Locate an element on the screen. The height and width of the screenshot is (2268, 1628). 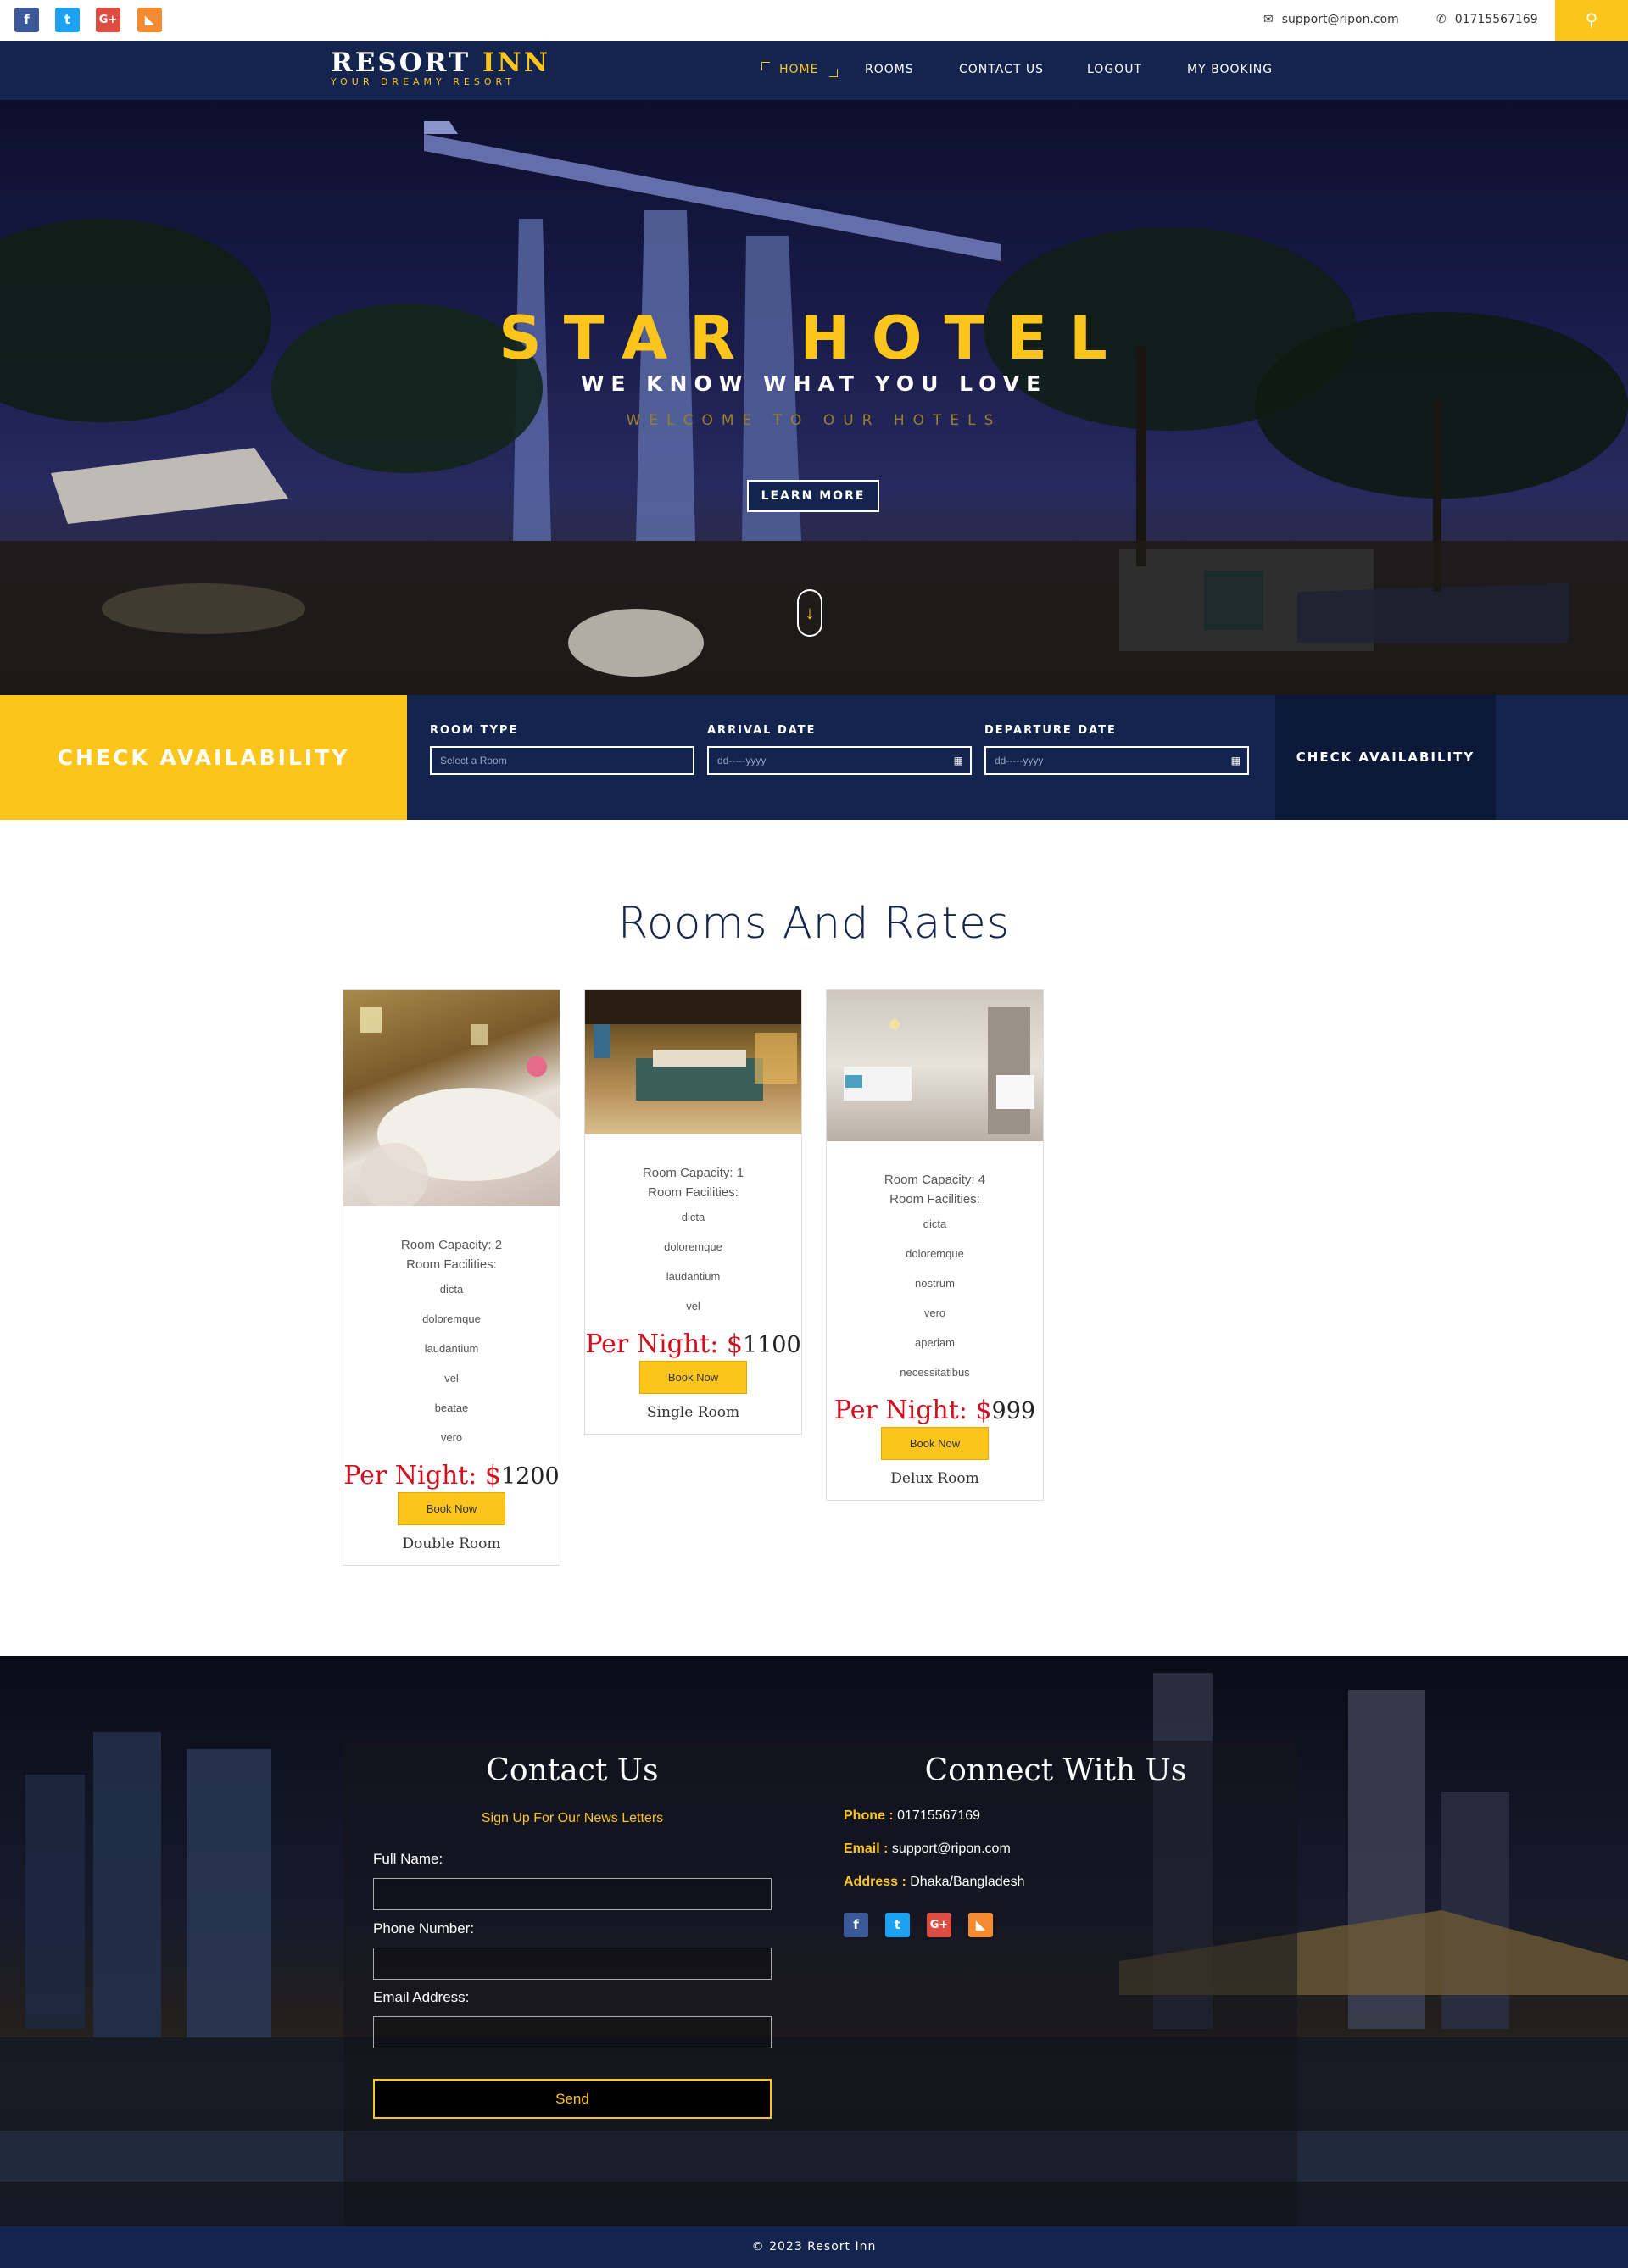
contact-us-title: Contact Us is located at coordinates (572, 1770).